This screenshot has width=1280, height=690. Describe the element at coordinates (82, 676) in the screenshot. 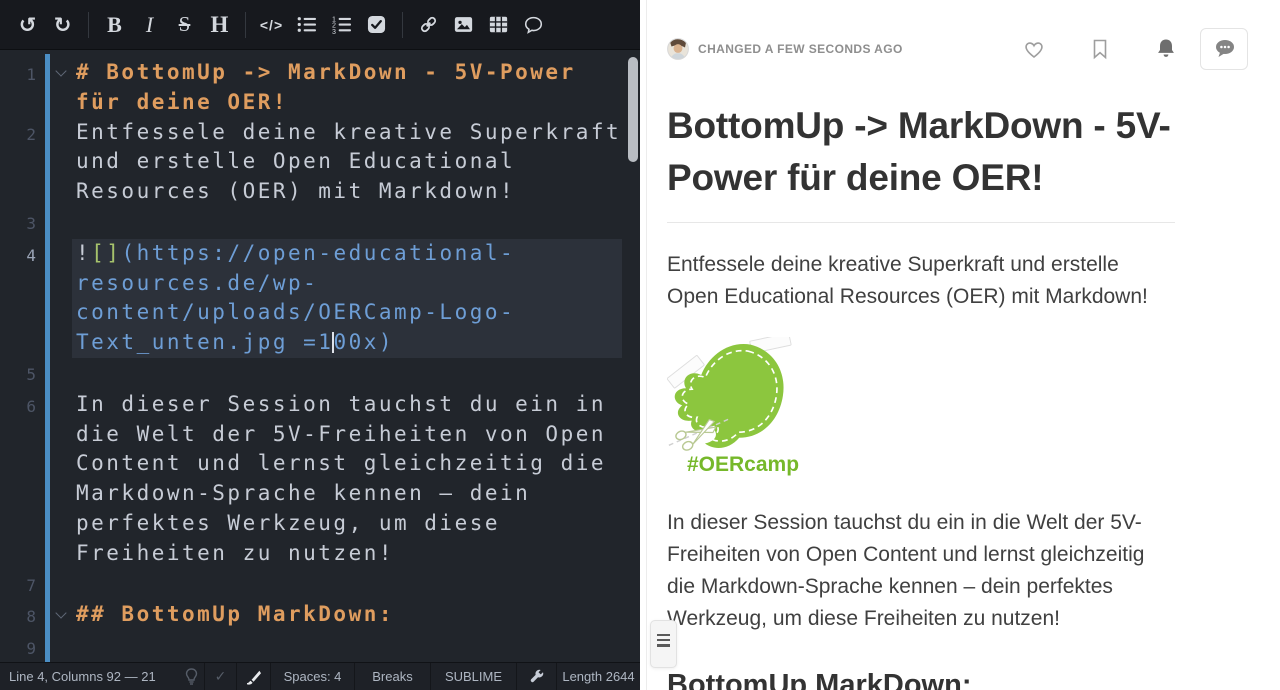

I see `cursor-position-label: Line 4, Columns 92 — 21` at that location.